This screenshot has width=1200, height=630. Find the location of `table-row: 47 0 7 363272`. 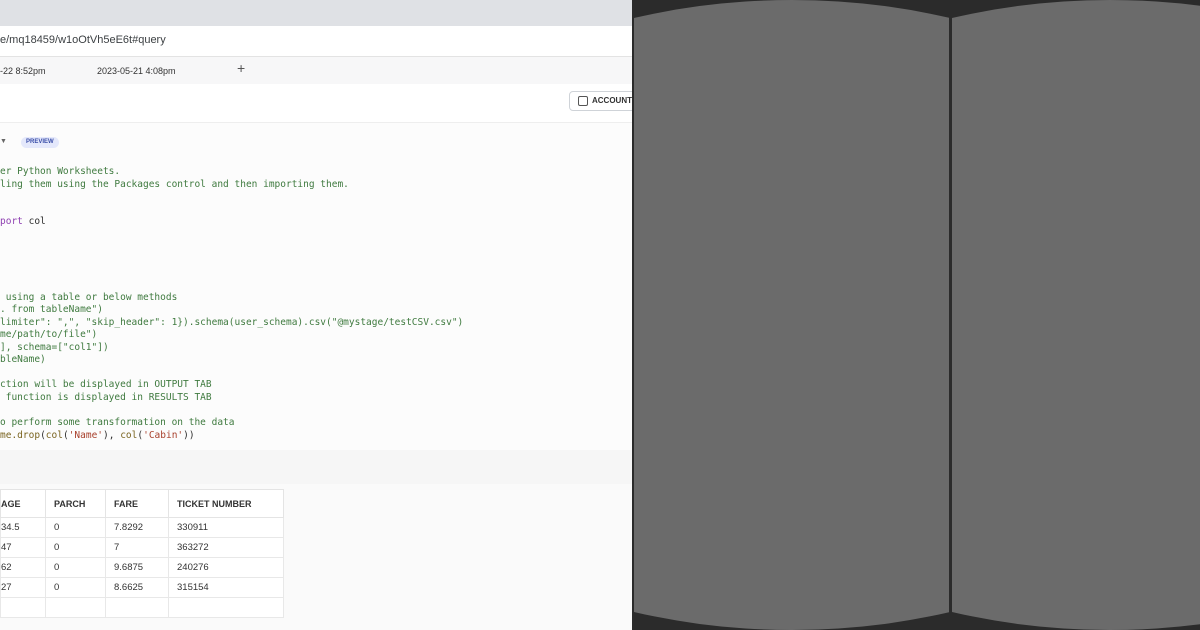

table-row: 47 0 7 363272 is located at coordinates (142, 547).